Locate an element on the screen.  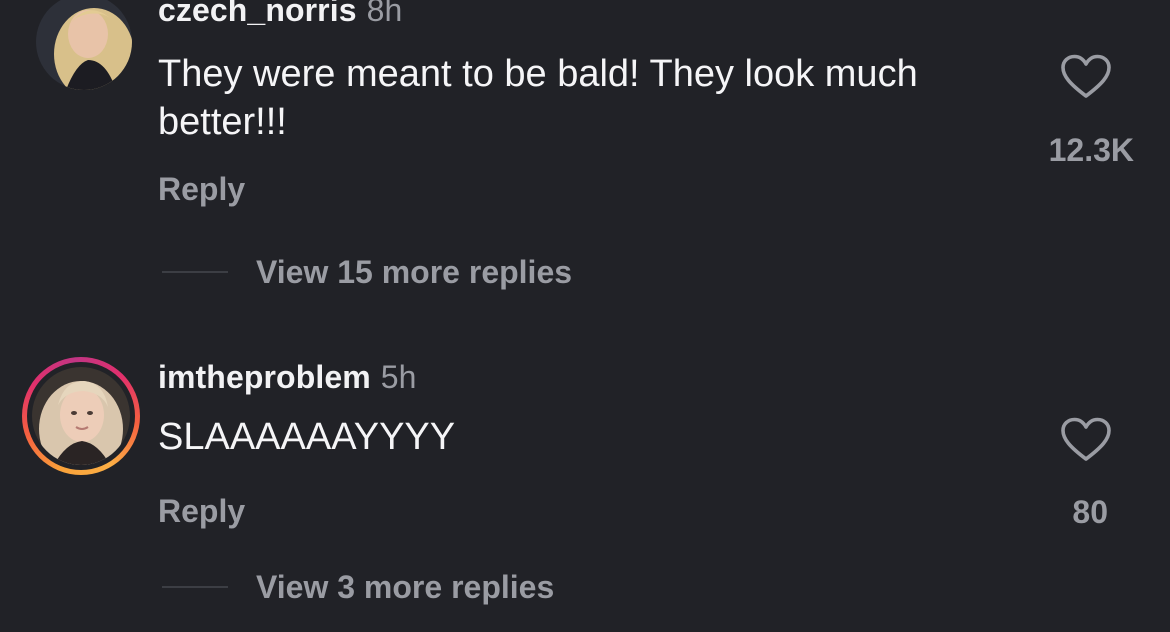
avatar is located at coordinates (81, 416).